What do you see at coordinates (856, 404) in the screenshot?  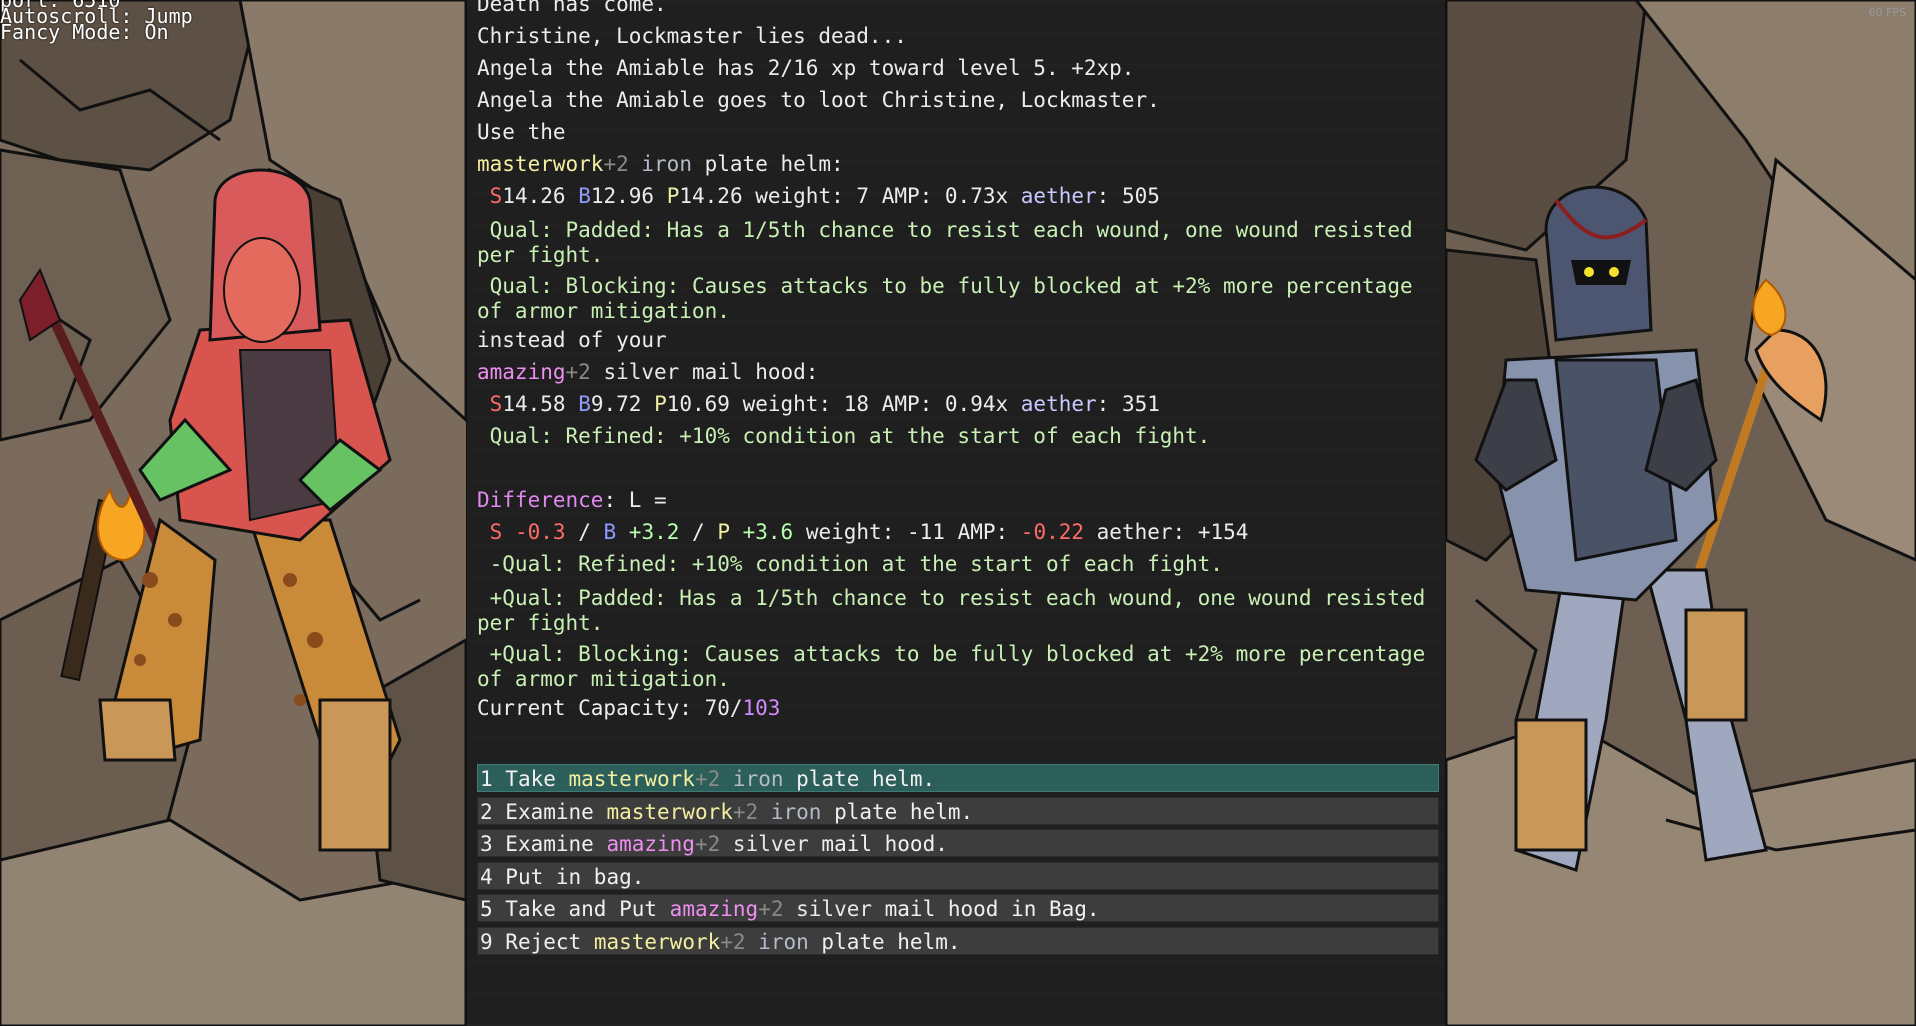 I see `stat-weight: 18` at bounding box center [856, 404].